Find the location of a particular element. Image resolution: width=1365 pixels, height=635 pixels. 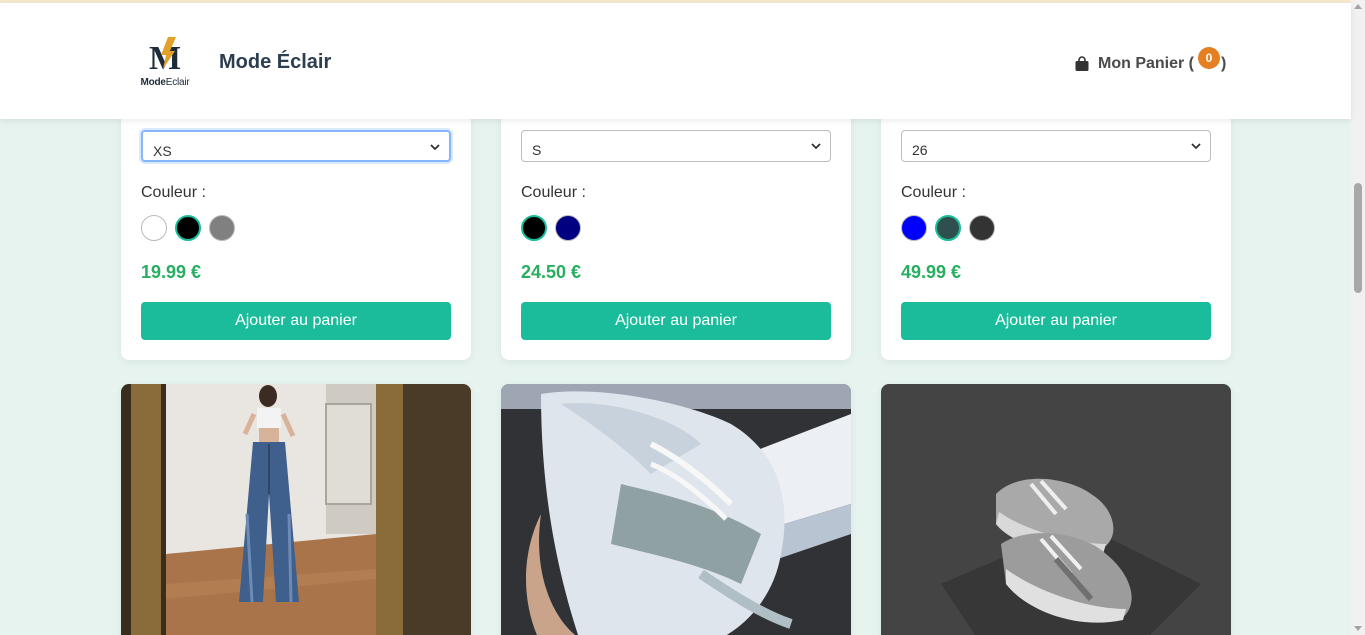

brand-title: Mode Éclair is located at coordinates (275, 62).